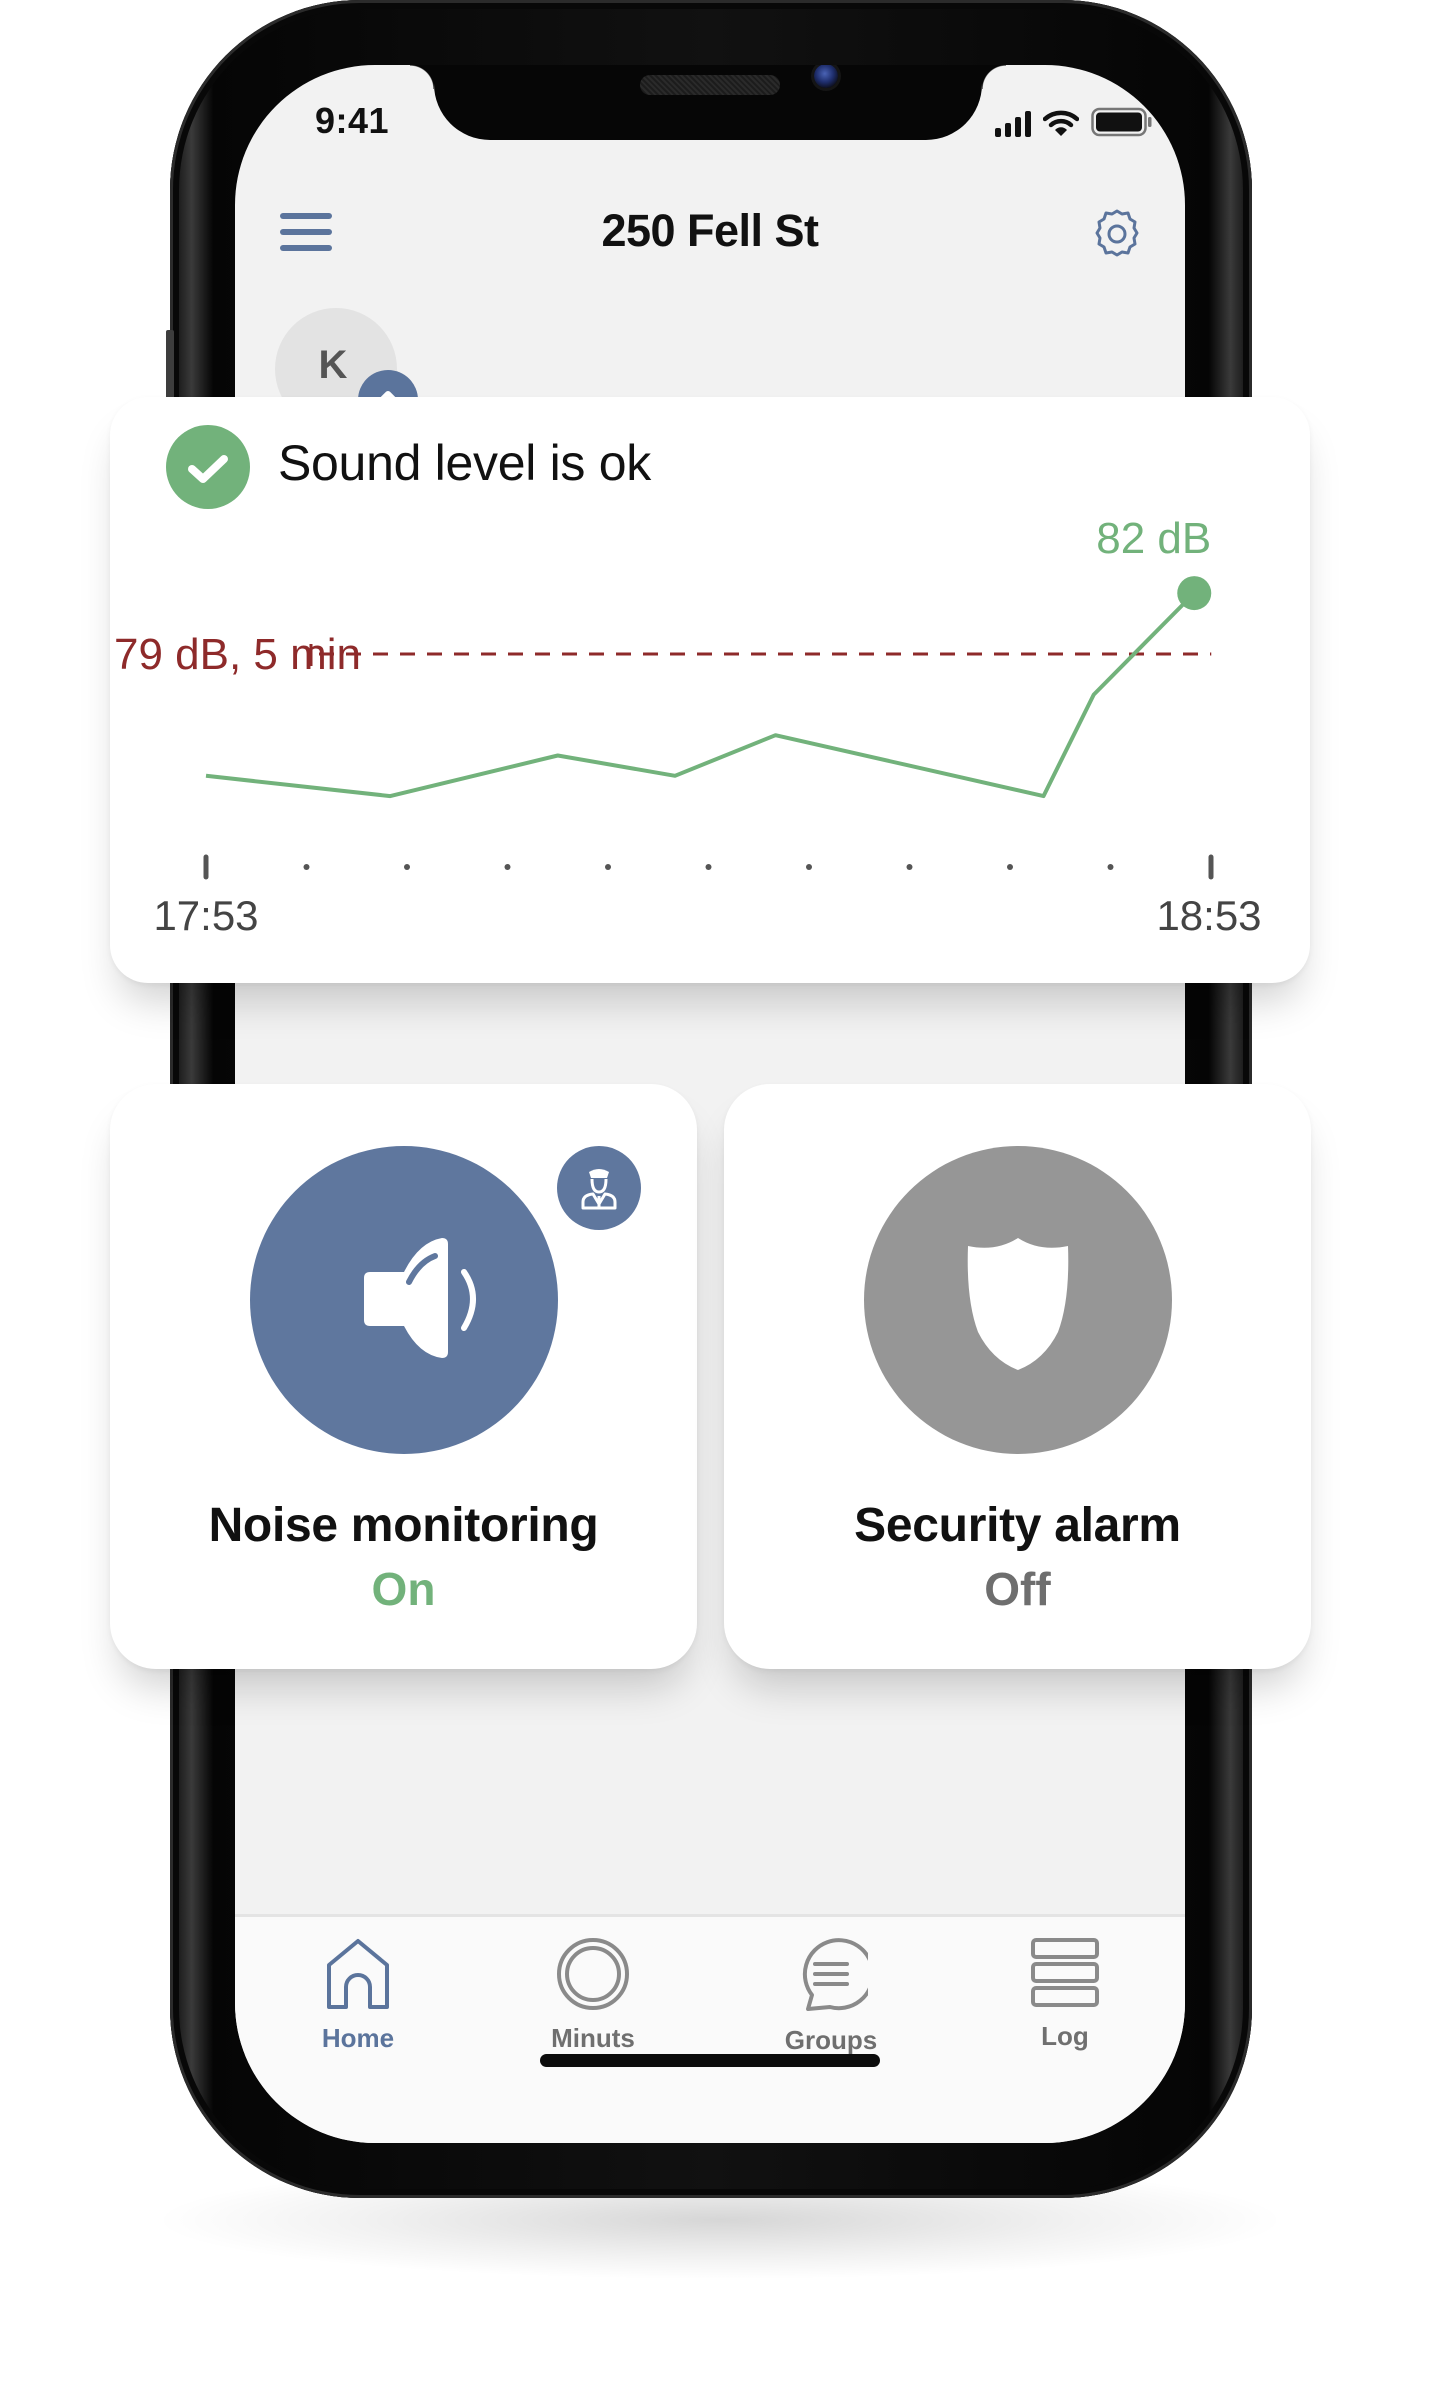 The width and height of the screenshot is (1445, 2388). I want to click on nav-label-home: Home, so click(358, 2038).